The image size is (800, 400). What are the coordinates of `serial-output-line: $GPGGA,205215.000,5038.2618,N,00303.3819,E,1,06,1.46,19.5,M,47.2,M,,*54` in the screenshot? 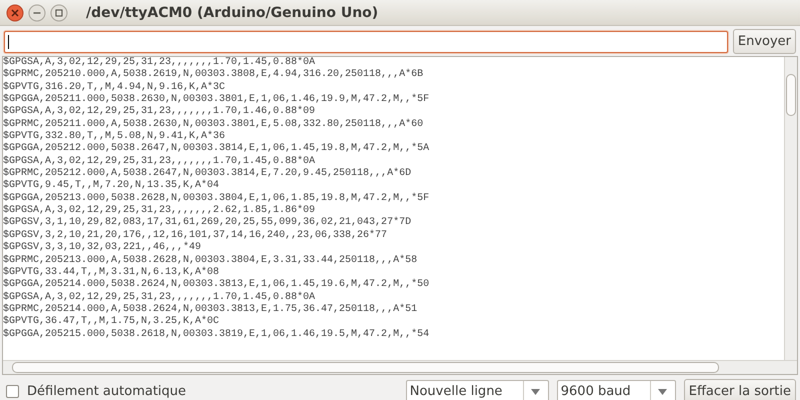 It's located at (216, 334).